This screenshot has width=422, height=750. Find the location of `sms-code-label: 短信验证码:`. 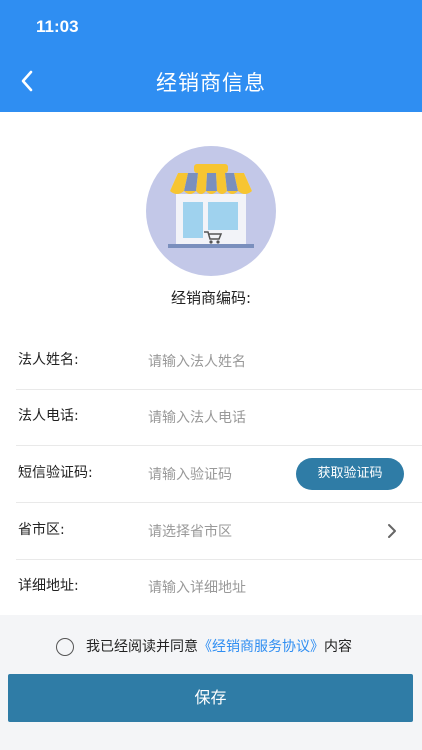

sms-code-label: 短信验证码: is located at coordinates (55, 473).